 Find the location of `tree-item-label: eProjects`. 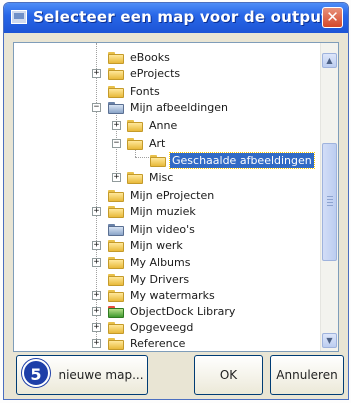

tree-item-label: eProjects is located at coordinates (155, 73).